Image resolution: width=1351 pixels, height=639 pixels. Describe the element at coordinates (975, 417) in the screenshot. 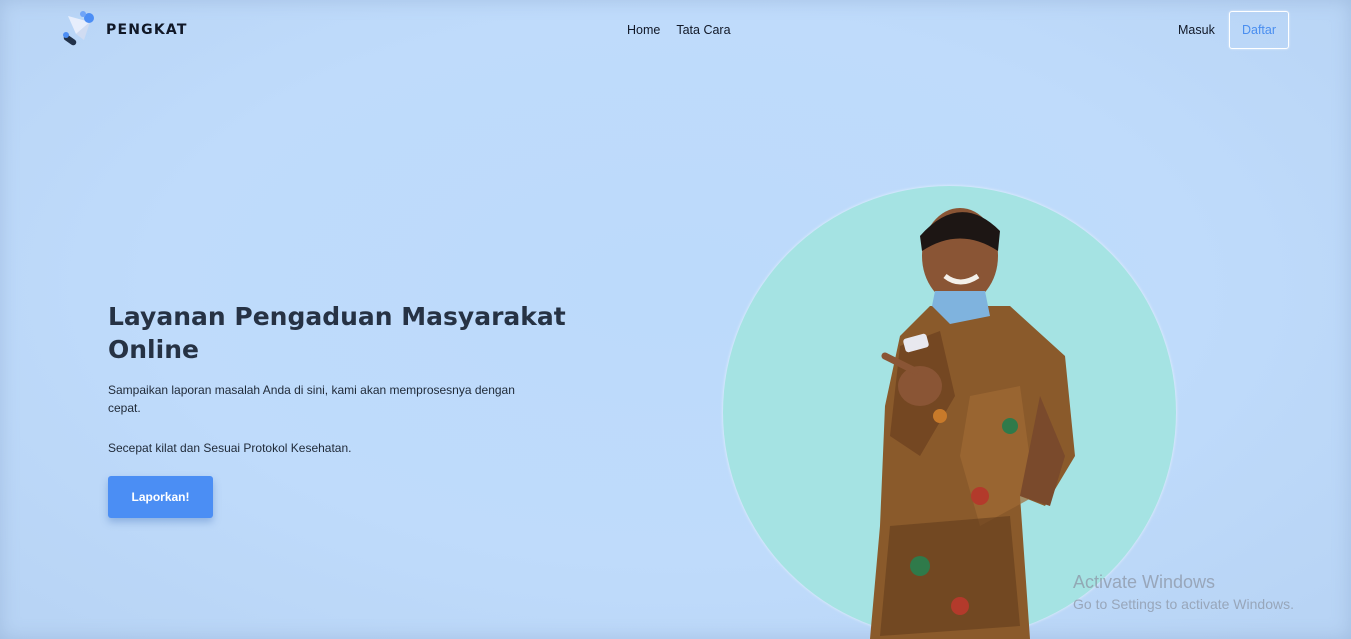

I see `hero-person-image` at that location.